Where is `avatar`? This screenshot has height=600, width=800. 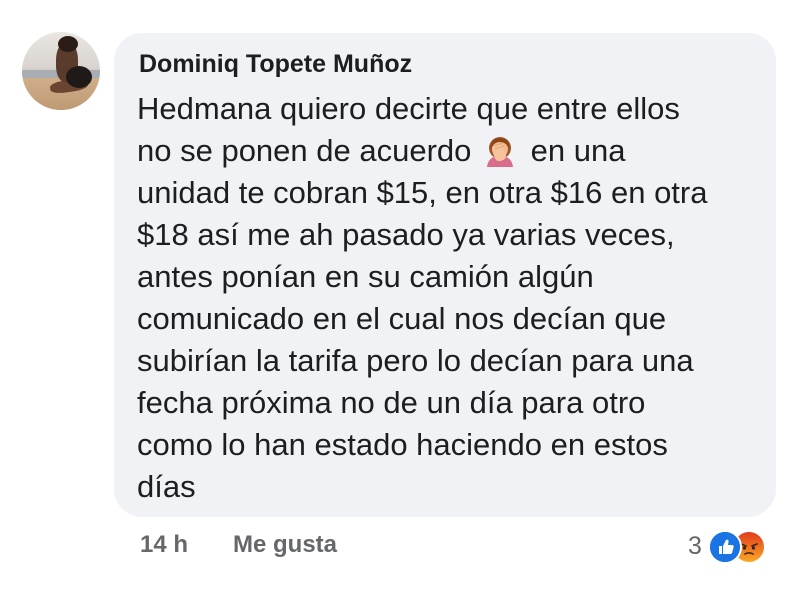
avatar is located at coordinates (61, 71).